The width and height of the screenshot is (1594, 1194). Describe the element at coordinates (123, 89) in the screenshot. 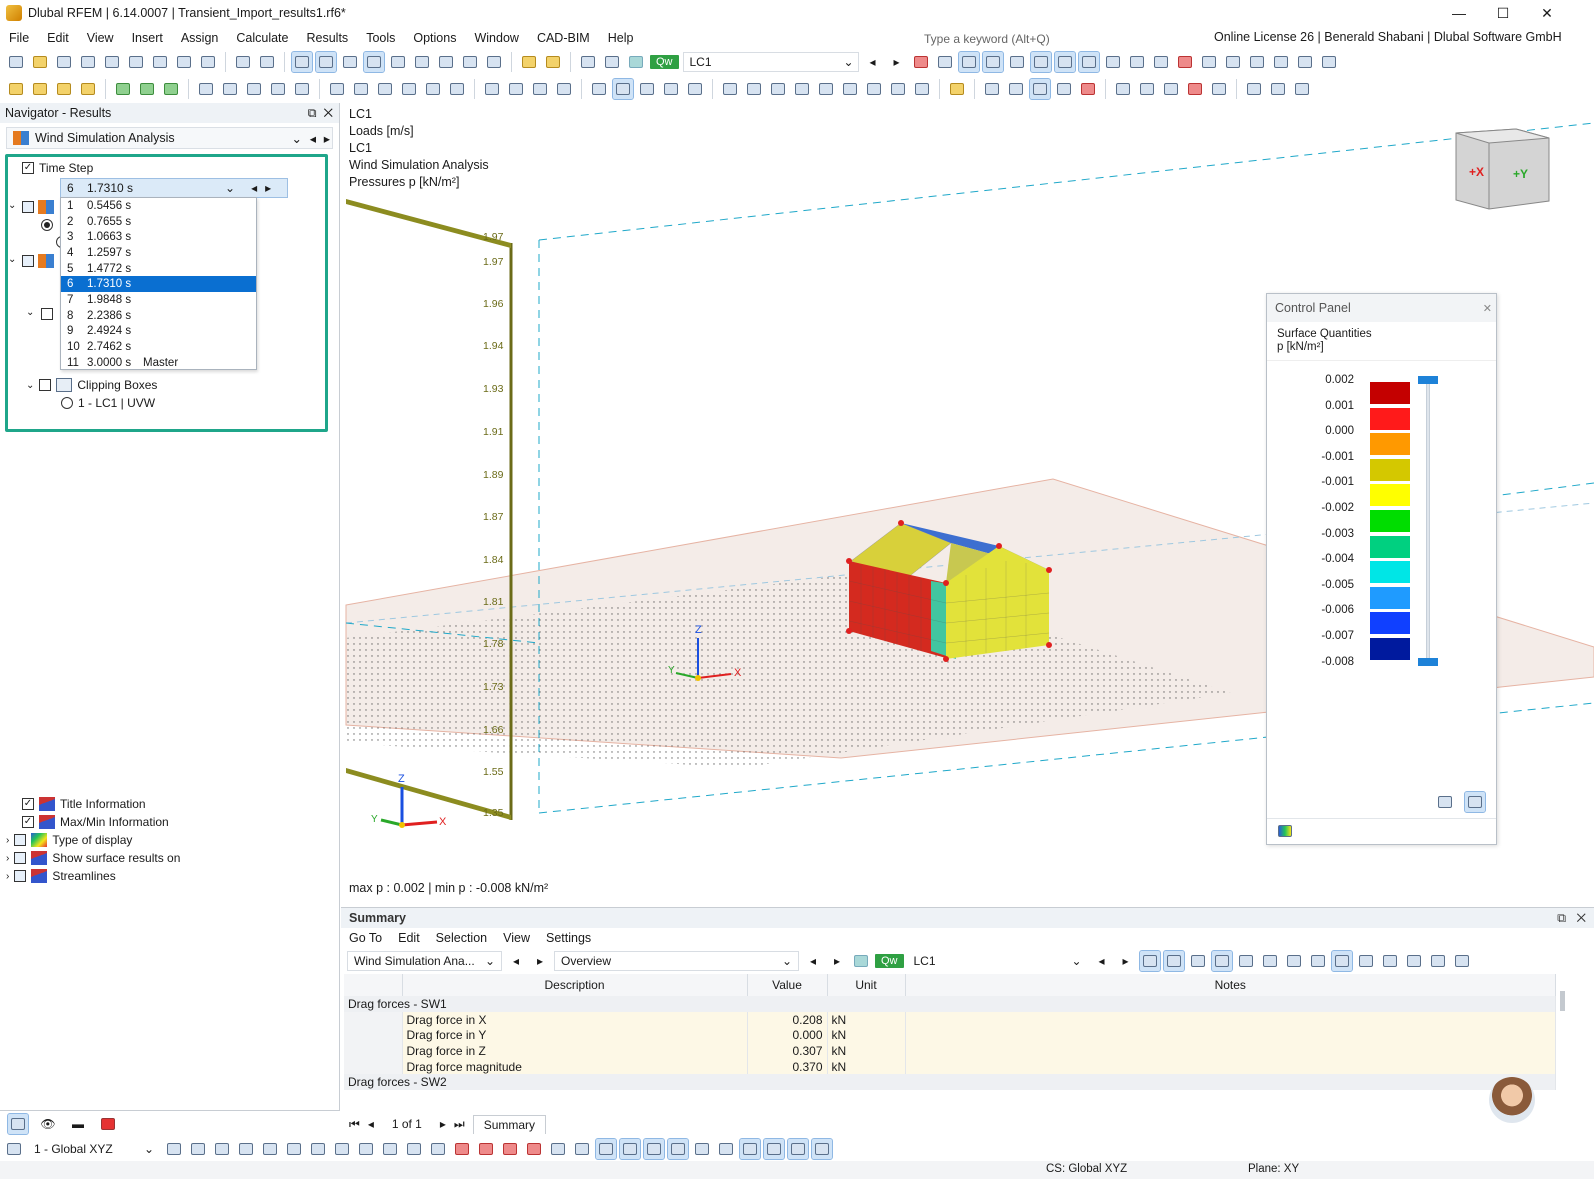

I see `support-icon` at that location.